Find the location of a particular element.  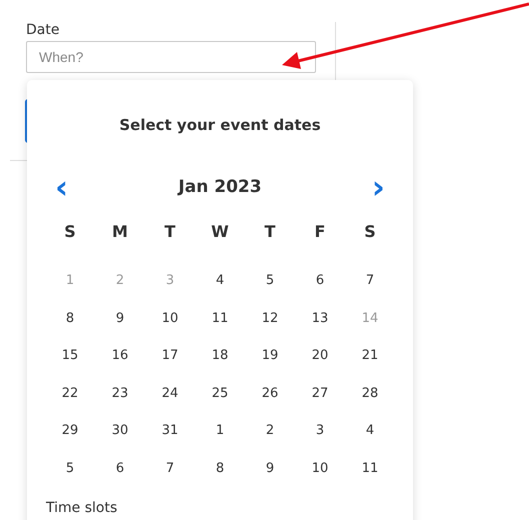

day-cell: 17 is located at coordinates (170, 356).